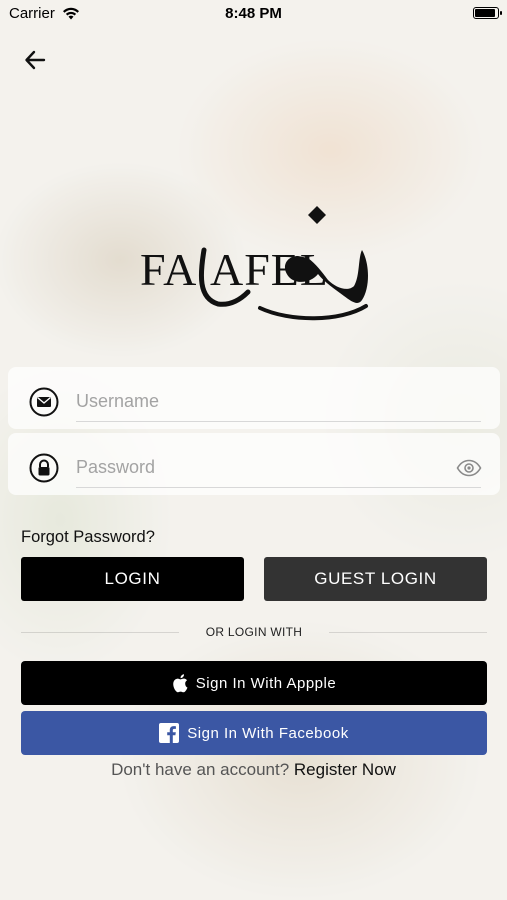 This screenshot has height=900, width=507. I want to click on facebook-icon, so click(169, 733).